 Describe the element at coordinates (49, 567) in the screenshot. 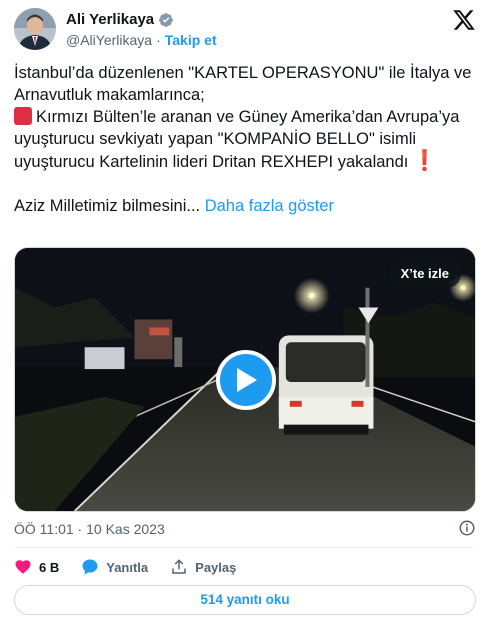

I see `like-count: 6 B` at that location.